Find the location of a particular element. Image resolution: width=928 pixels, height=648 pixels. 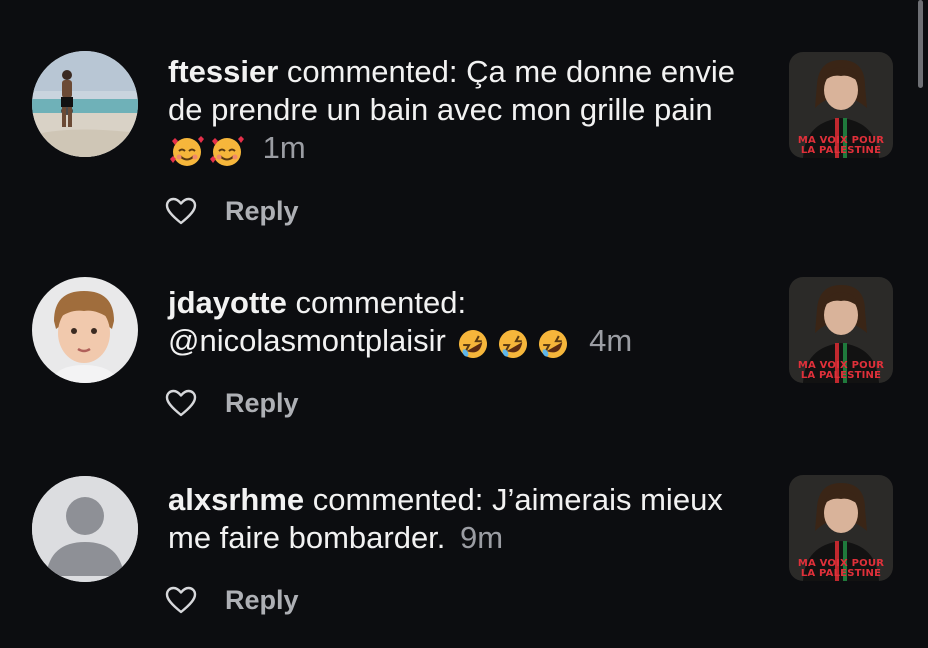

comment-username: jdayotte is located at coordinates (227, 302).